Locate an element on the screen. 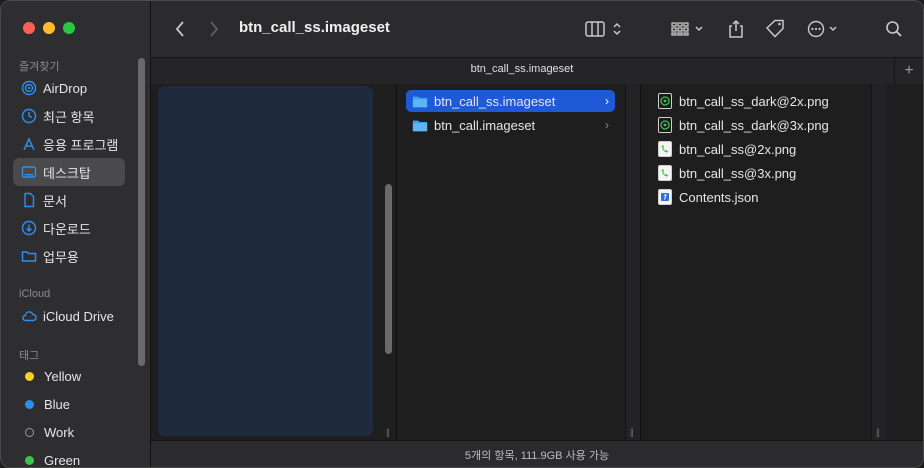  yellow-tag-dot-icon is located at coordinates (29, 376).